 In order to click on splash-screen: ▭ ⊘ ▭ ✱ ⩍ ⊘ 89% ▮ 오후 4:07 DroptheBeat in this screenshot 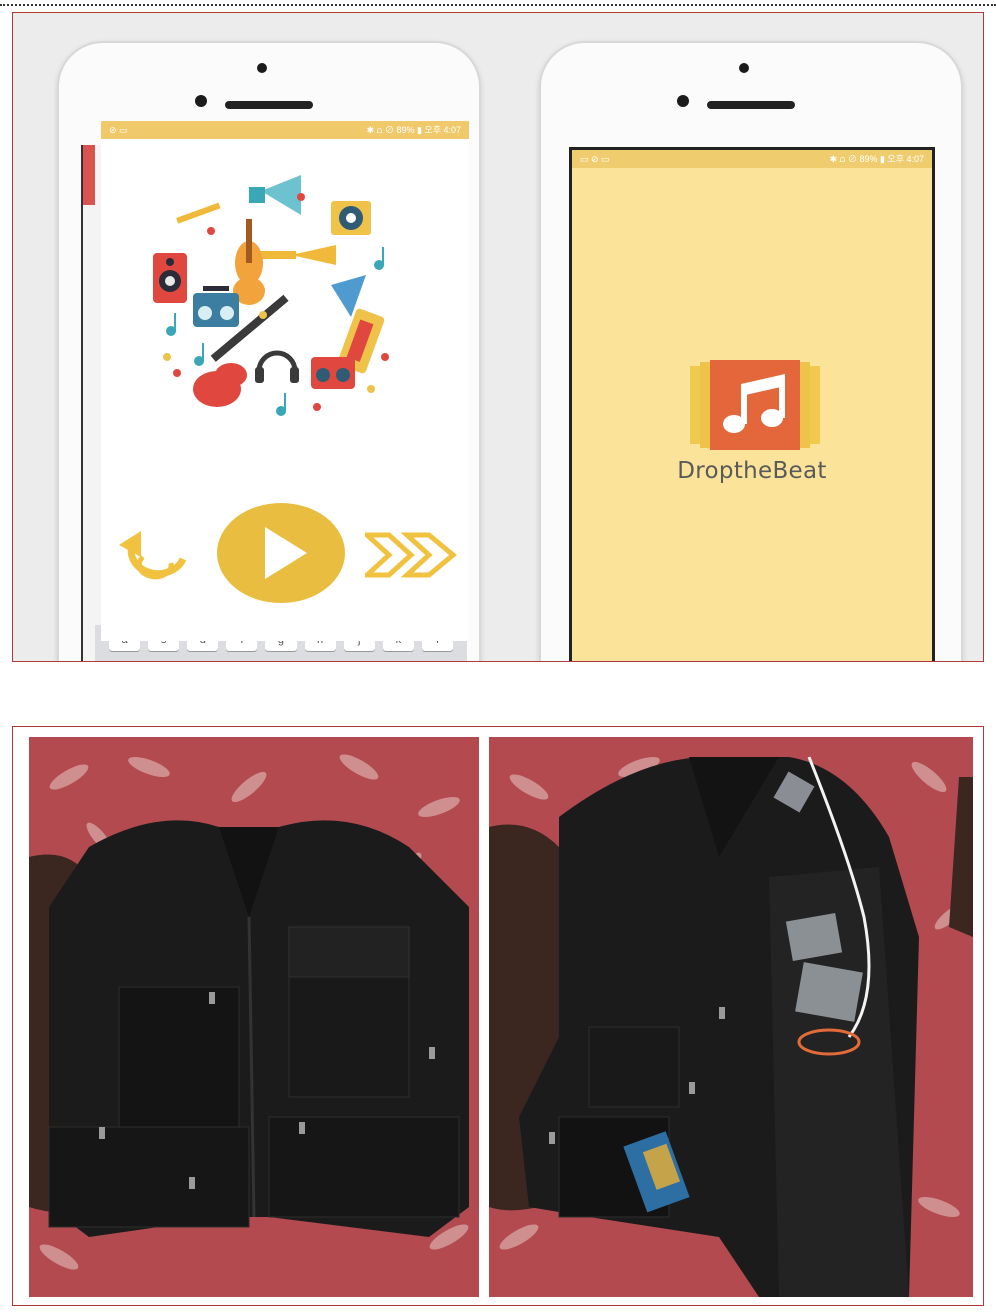, I will do `click(752, 404)`.